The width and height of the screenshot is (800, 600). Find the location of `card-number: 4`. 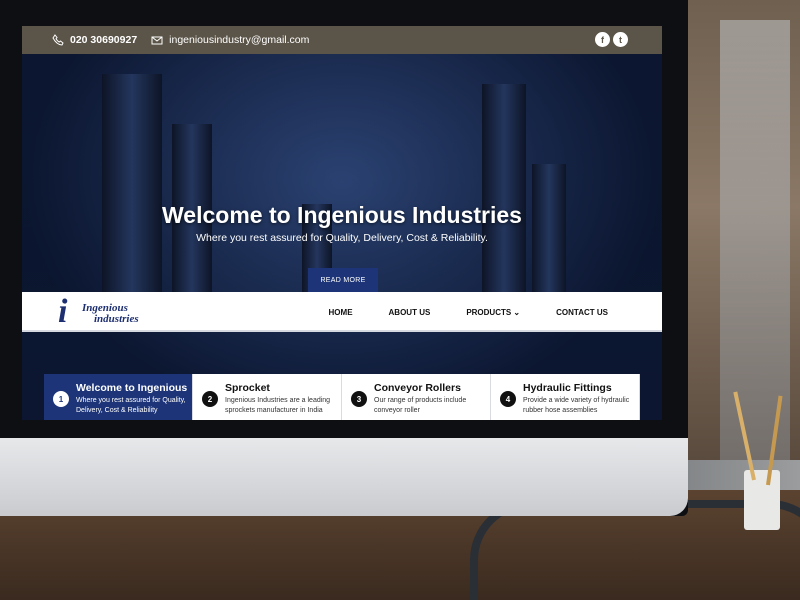

card-number: 4 is located at coordinates (508, 399).